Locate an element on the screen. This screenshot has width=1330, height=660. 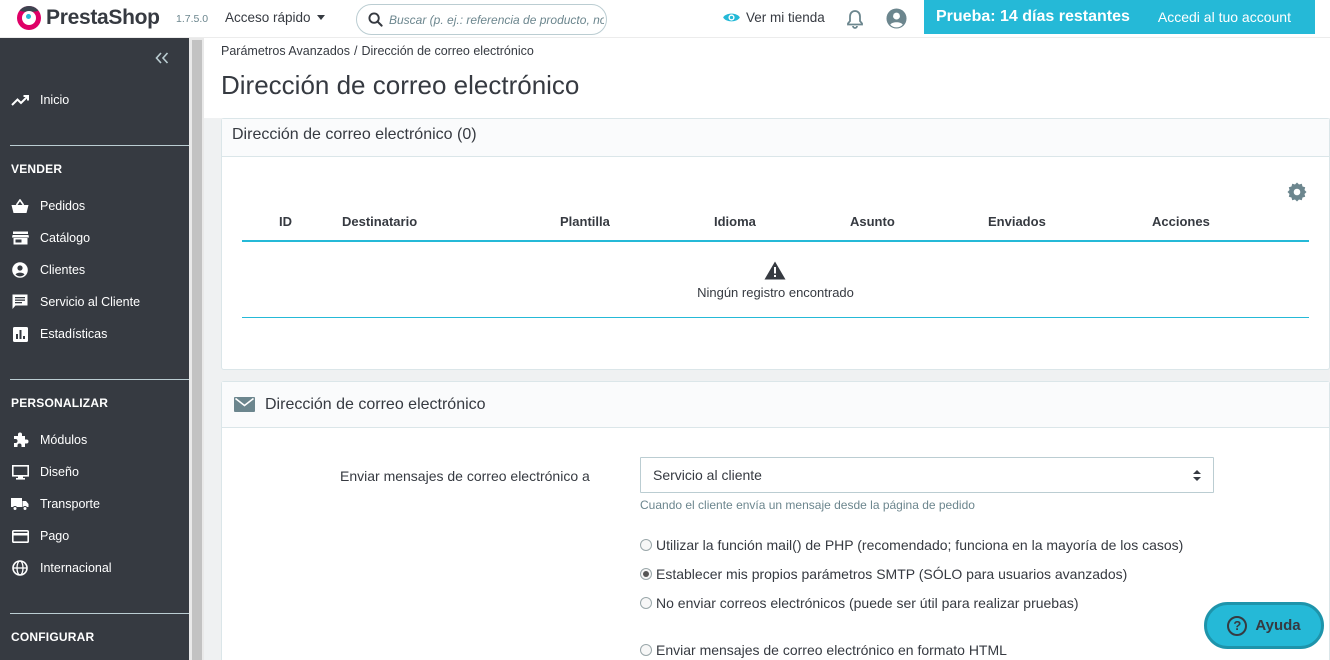
send-to-selected-value: Servicio al cliente is located at coordinates (707, 475).